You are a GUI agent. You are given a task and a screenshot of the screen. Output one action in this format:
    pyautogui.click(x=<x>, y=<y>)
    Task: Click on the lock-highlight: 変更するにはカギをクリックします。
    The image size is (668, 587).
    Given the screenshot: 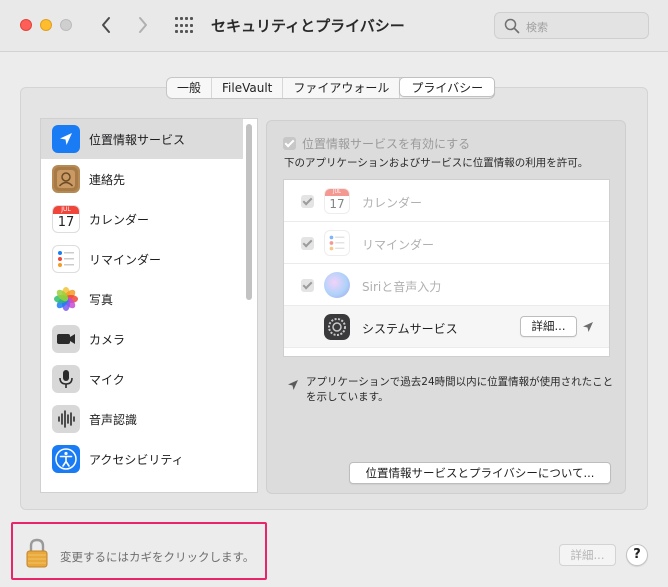 What is the action you would take?
    pyautogui.click(x=139, y=551)
    